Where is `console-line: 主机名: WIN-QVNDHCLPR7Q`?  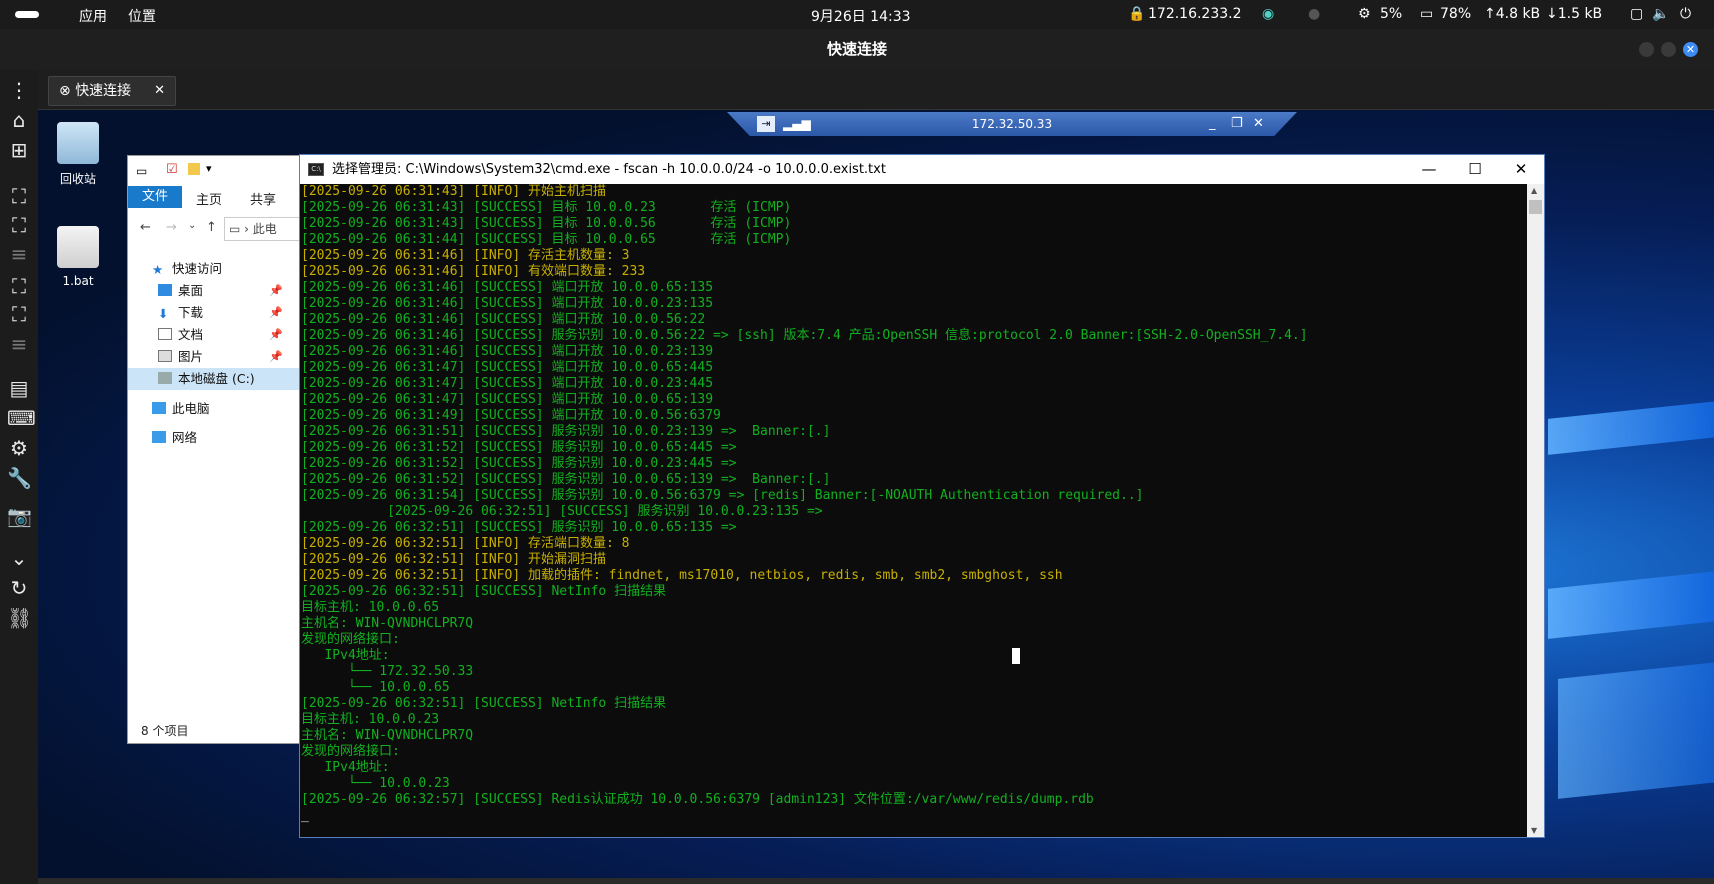
console-line: 主机名: WIN-QVNDHCLPR7Q is located at coordinates (387, 735).